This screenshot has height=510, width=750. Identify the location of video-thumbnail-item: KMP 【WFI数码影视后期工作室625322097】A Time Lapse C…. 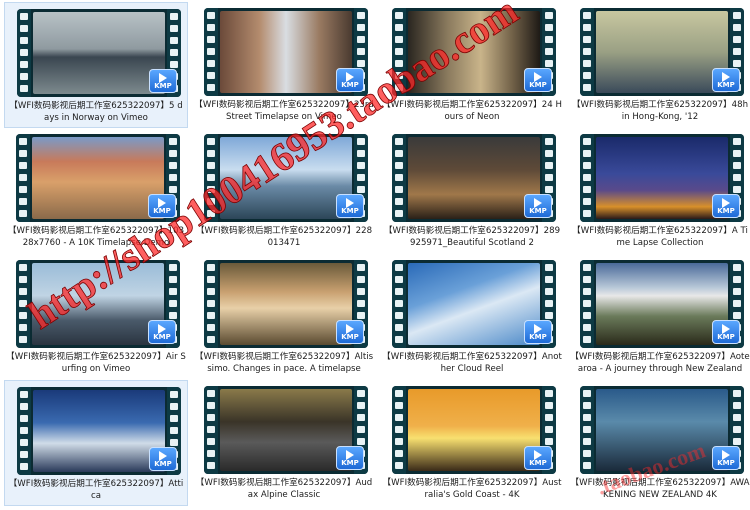
(659, 191).